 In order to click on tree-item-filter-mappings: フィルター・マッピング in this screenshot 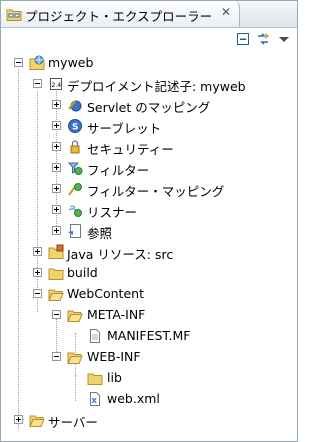, I will do `click(149, 189)`.